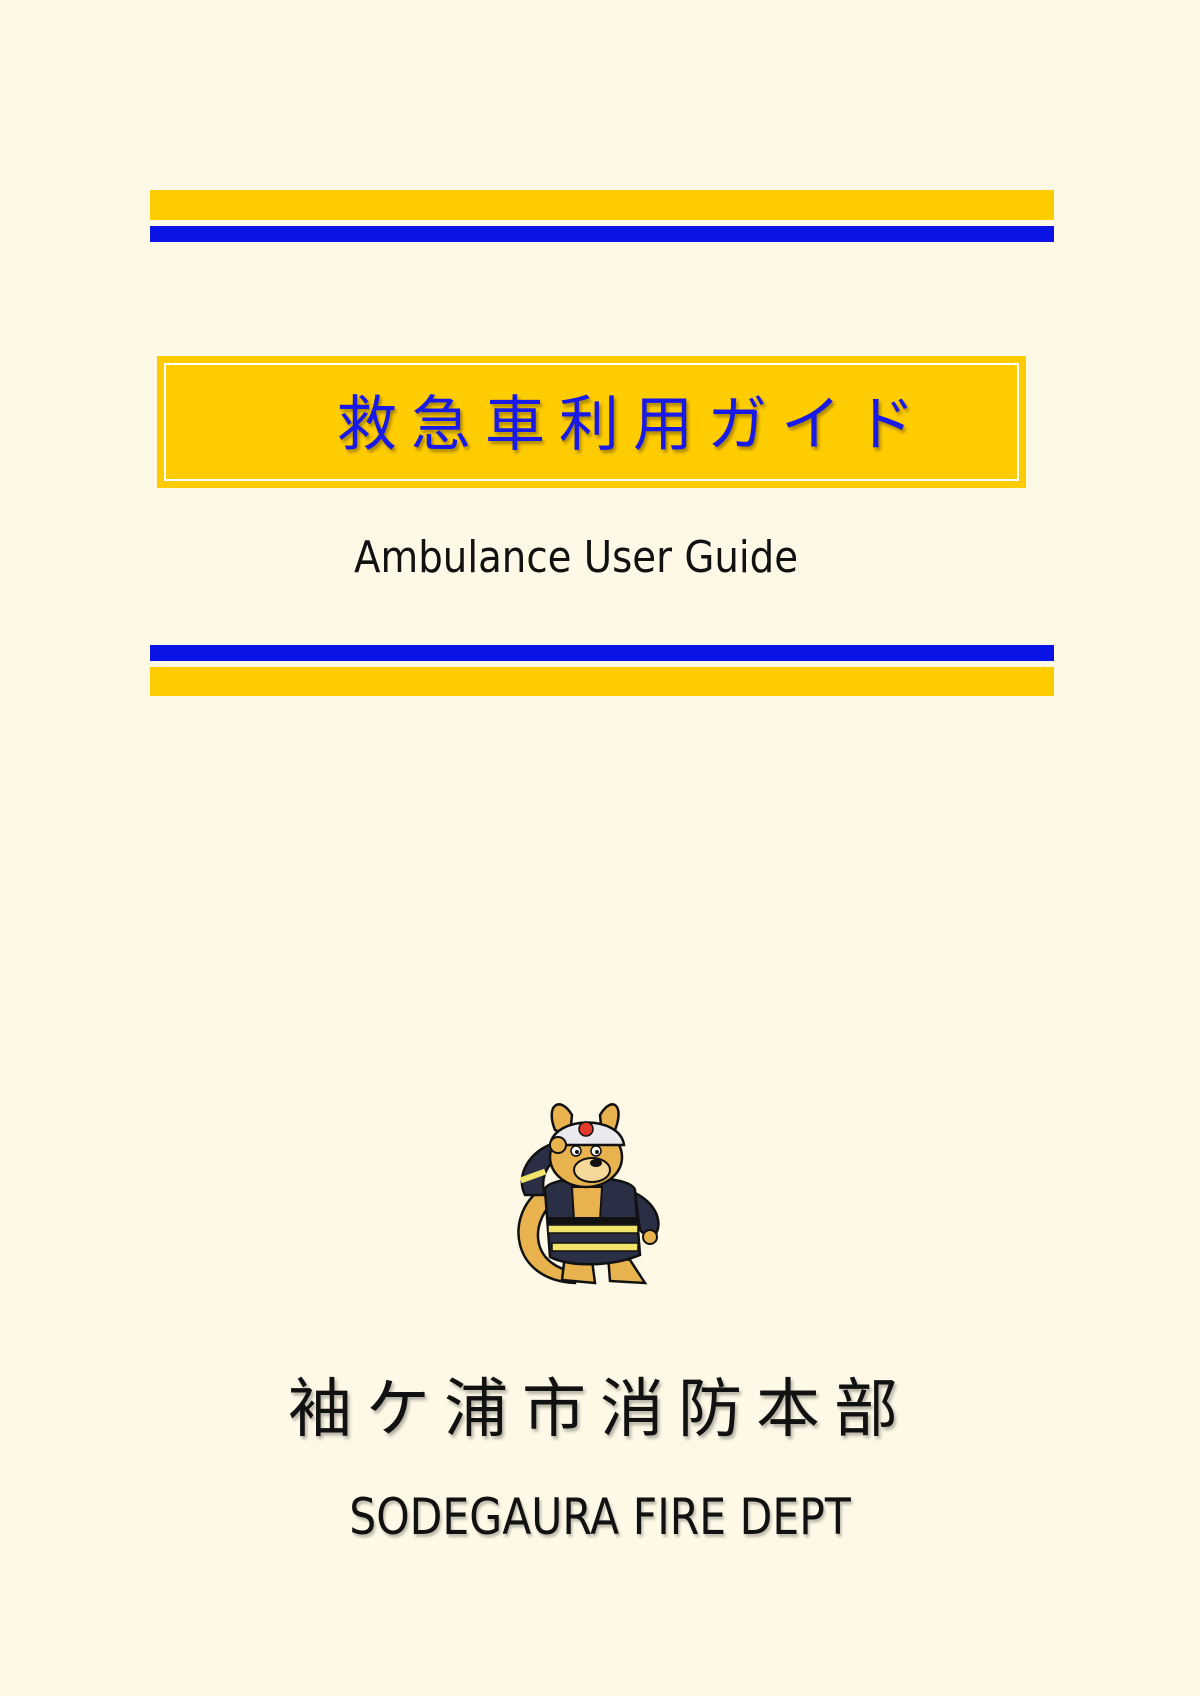  I want to click on organization-name-english: SODEGAURA FIRE DEPT, so click(600, 1517).